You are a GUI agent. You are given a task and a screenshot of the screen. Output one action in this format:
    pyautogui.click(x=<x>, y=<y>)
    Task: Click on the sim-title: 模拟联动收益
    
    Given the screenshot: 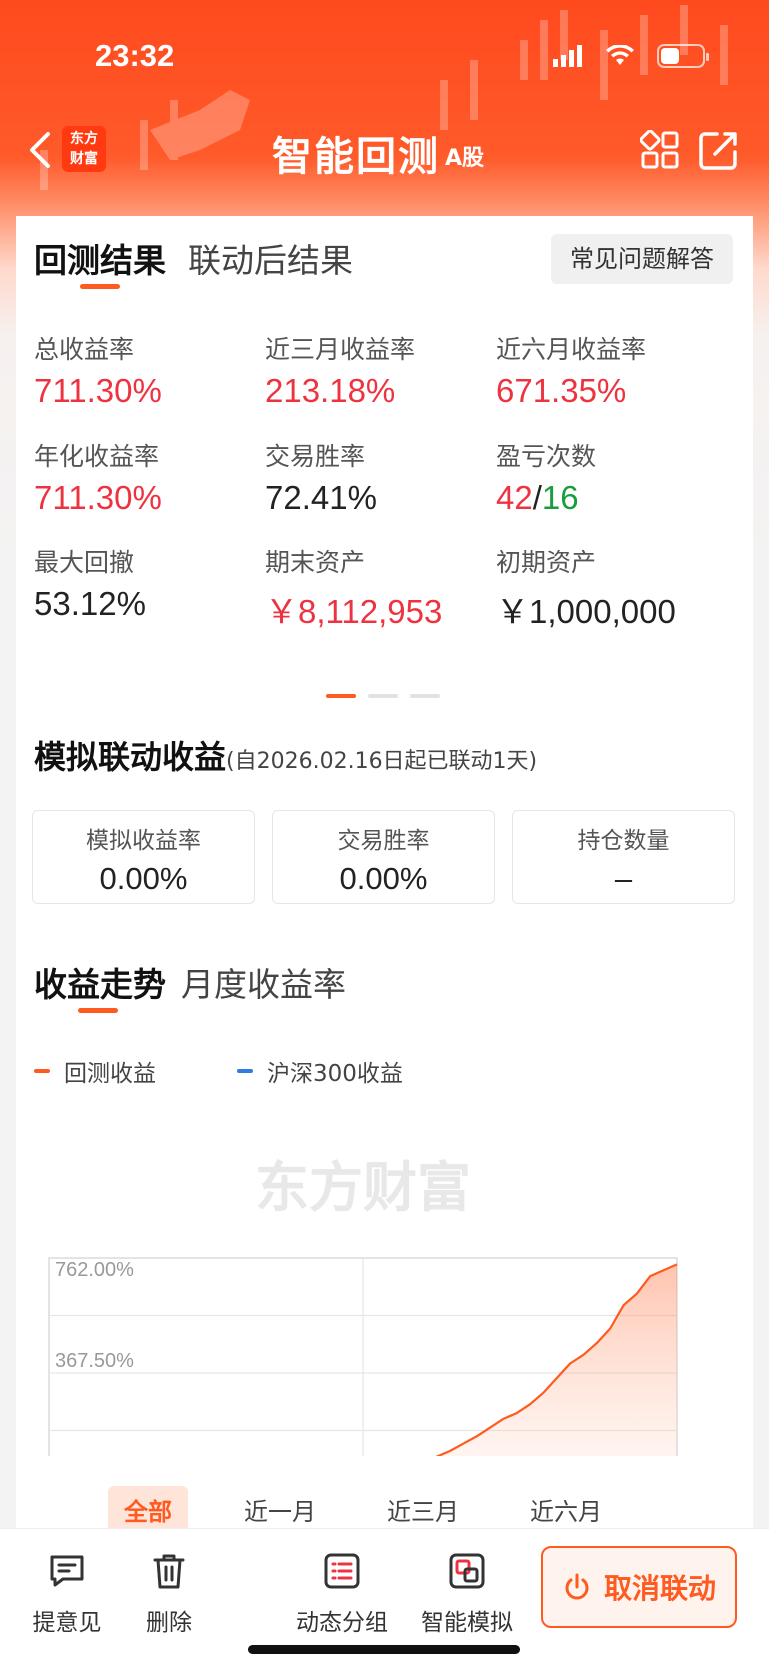 What is the action you would take?
    pyautogui.click(x=130, y=757)
    